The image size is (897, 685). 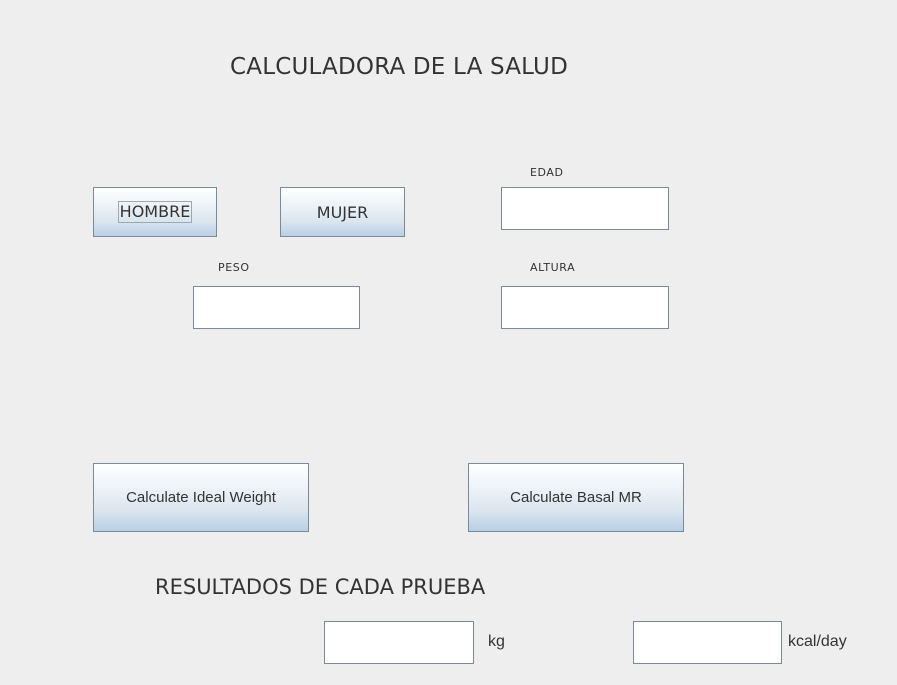 What do you see at coordinates (547, 172) in the screenshot?
I see `age-label: EDAD` at bounding box center [547, 172].